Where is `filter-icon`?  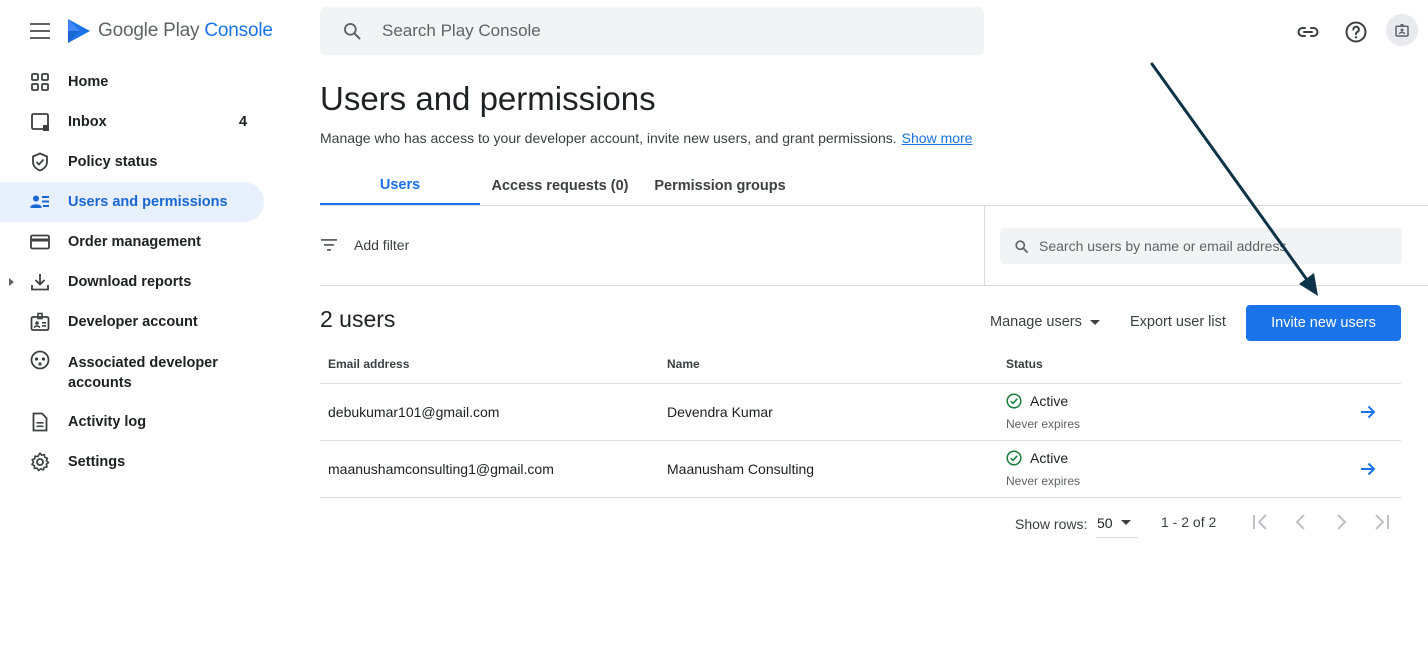 filter-icon is located at coordinates (329, 245).